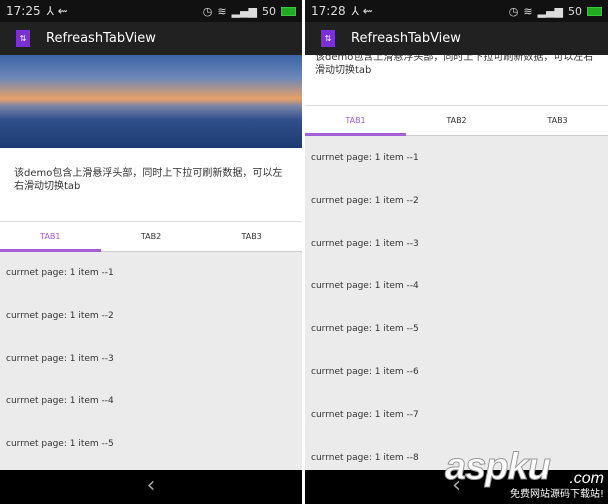 This screenshot has height=504, width=608. I want to click on header-image, so click(151, 101).